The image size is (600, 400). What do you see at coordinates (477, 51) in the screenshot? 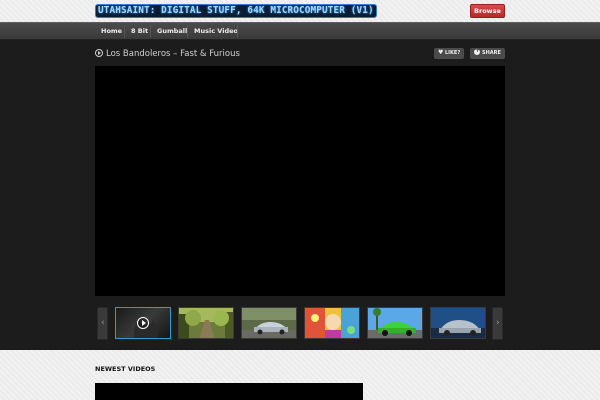
I see `share-icon` at bounding box center [477, 51].